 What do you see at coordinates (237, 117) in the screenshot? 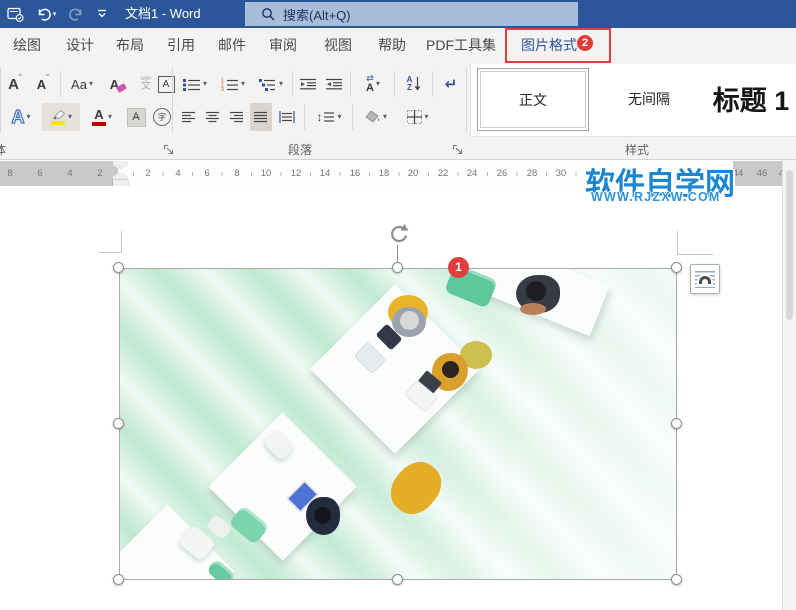
I see `align-right-button` at bounding box center [237, 117].